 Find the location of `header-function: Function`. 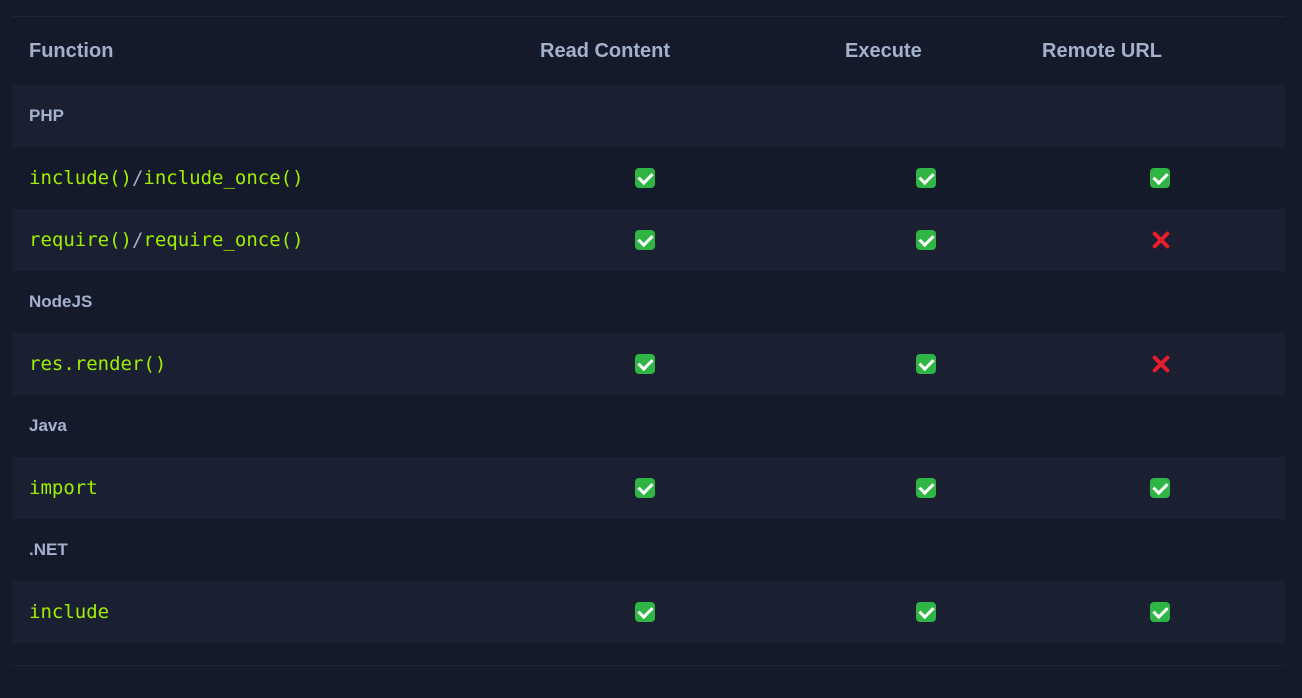

header-function: Function is located at coordinates (249, 51).